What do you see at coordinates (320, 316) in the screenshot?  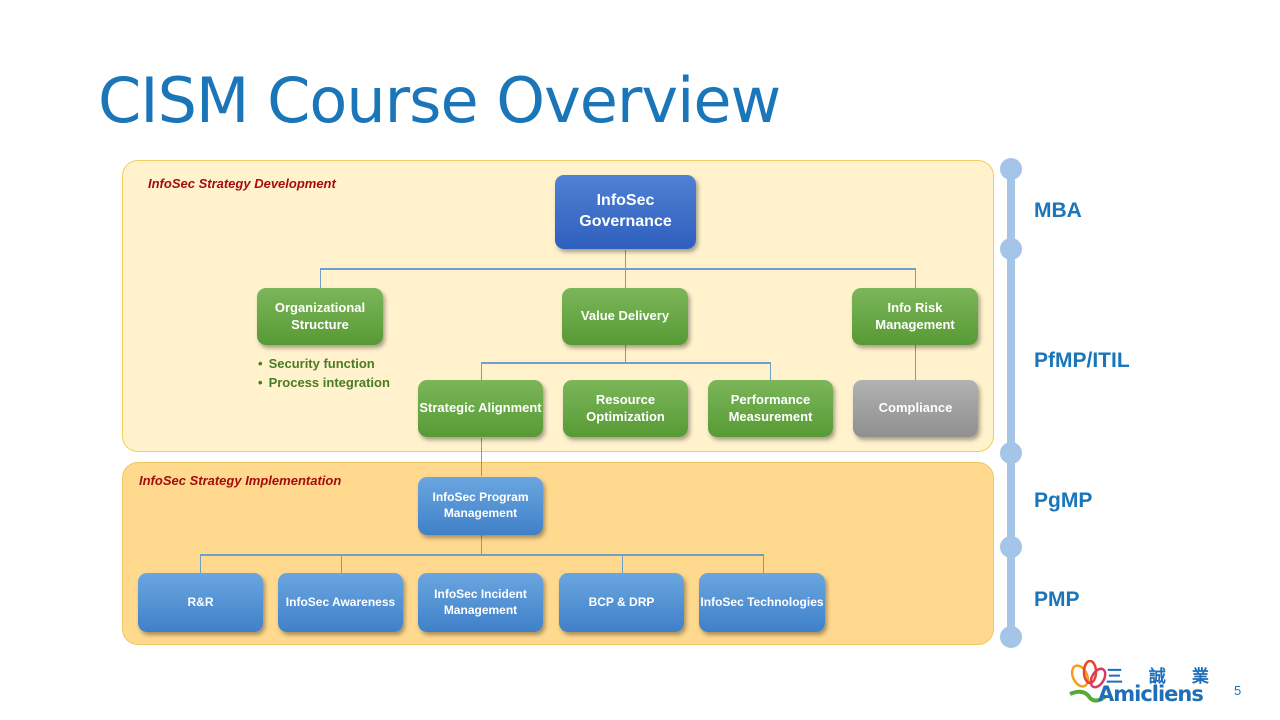 I see `node-organizational-structure: Organizational Structure` at bounding box center [320, 316].